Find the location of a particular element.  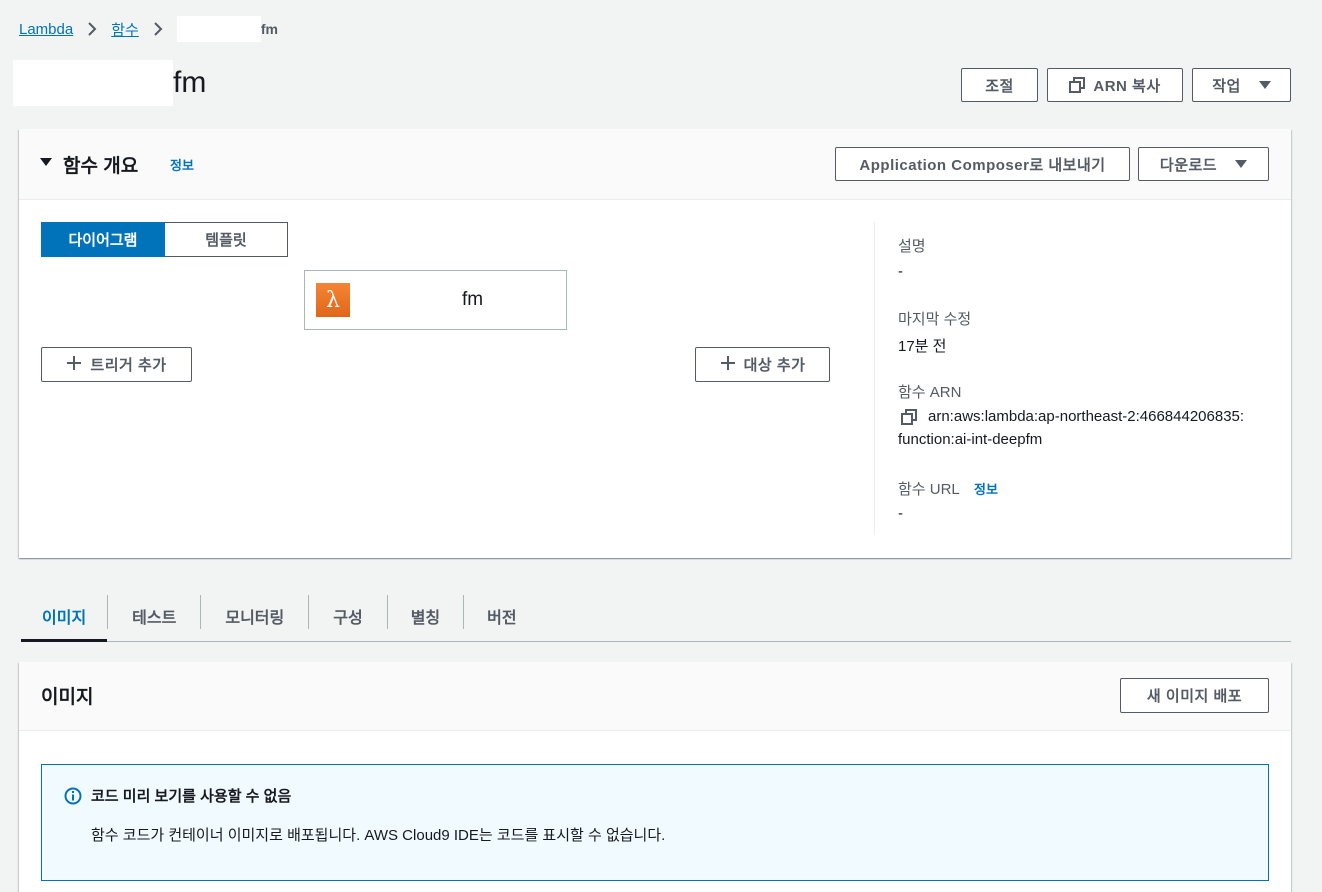

description-label: 설명 is located at coordinates (912, 246).